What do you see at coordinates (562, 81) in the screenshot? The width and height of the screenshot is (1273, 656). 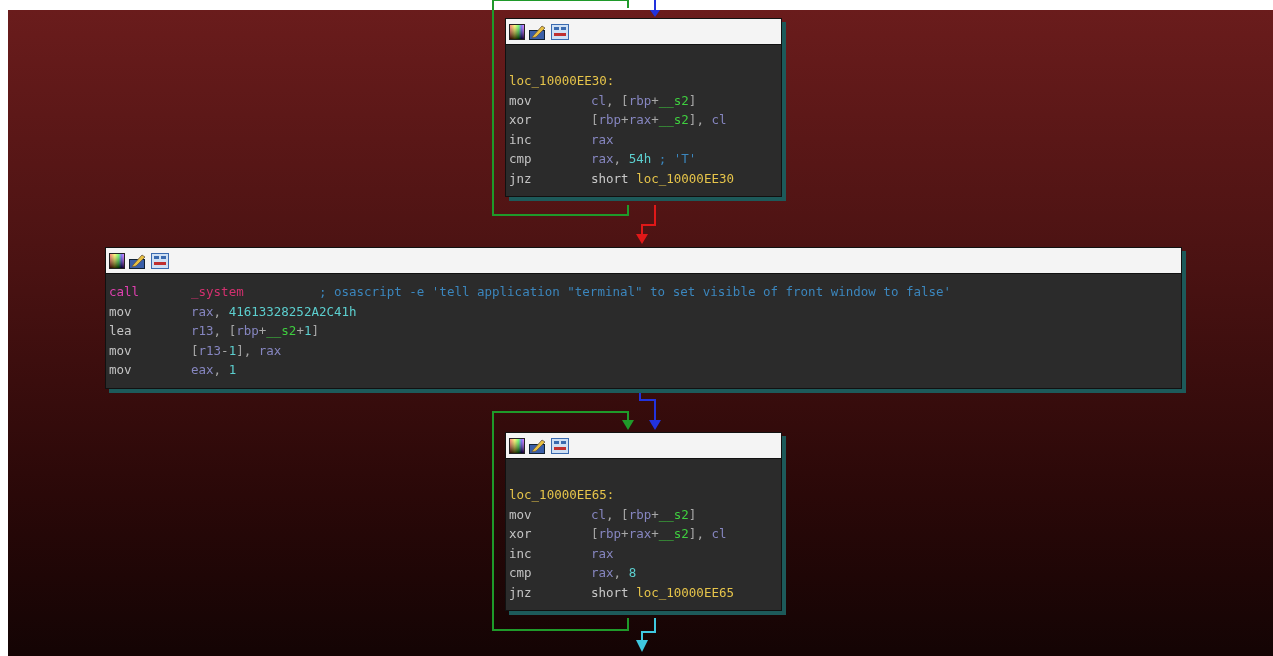 I see `location-label: loc_10000EE30:` at bounding box center [562, 81].